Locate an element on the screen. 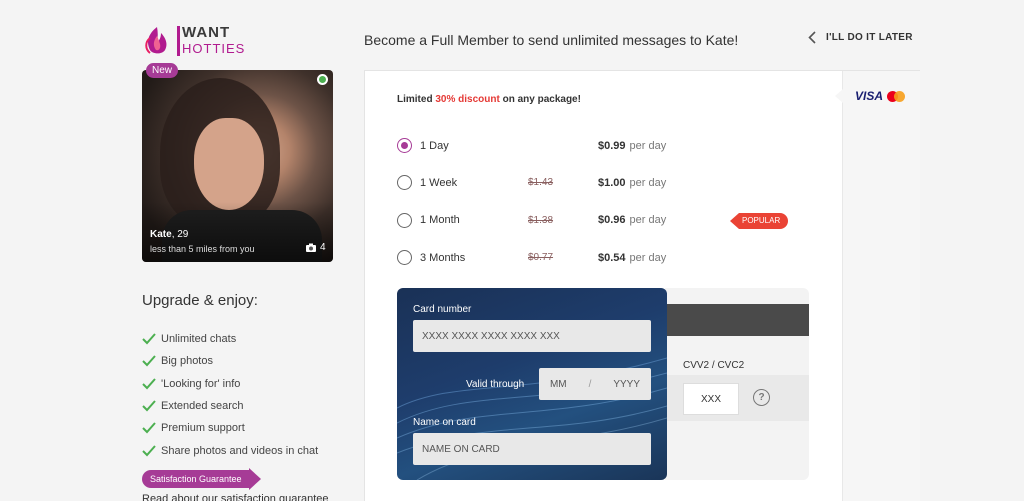 The width and height of the screenshot is (1024, 501). feature-item: Premium support is located at coordinates (230, 428).